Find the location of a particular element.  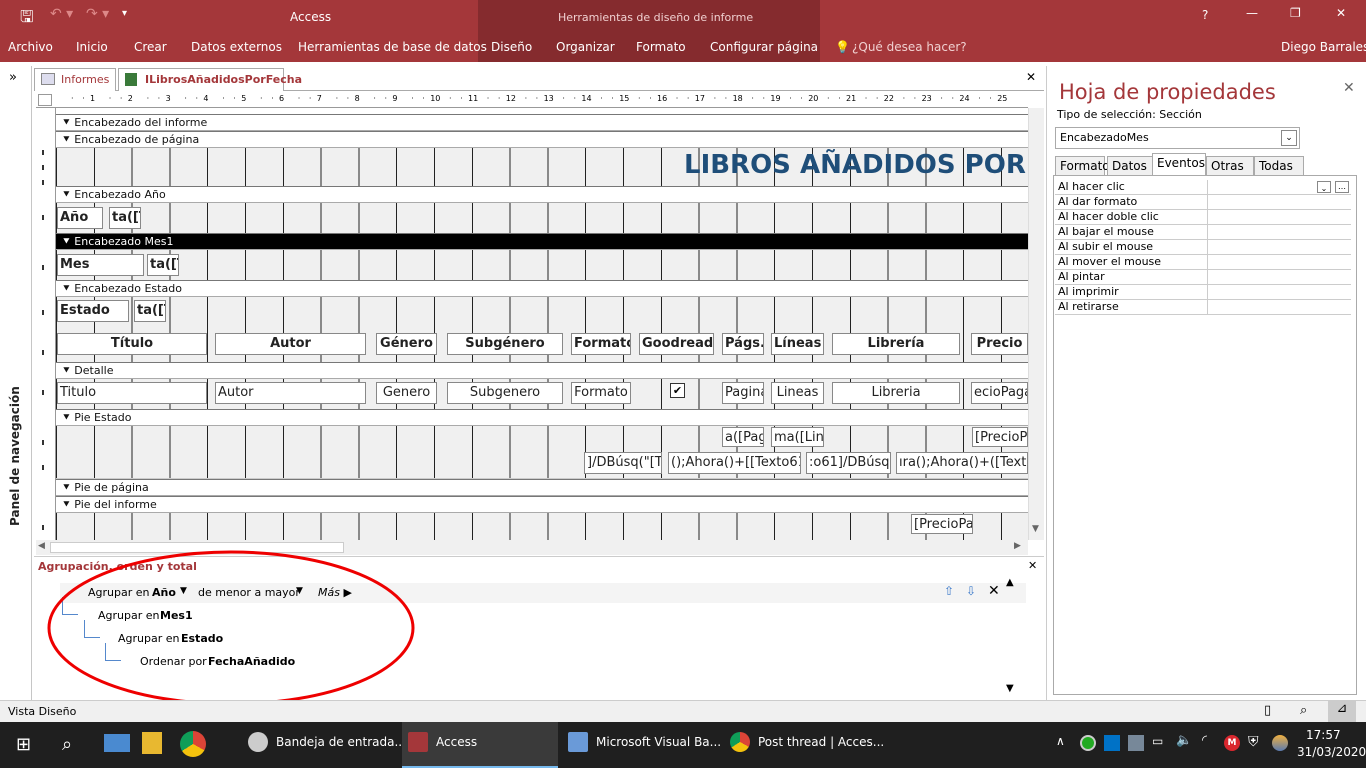

dropdown-icon: ▼ is located at coordinates (299, 591).